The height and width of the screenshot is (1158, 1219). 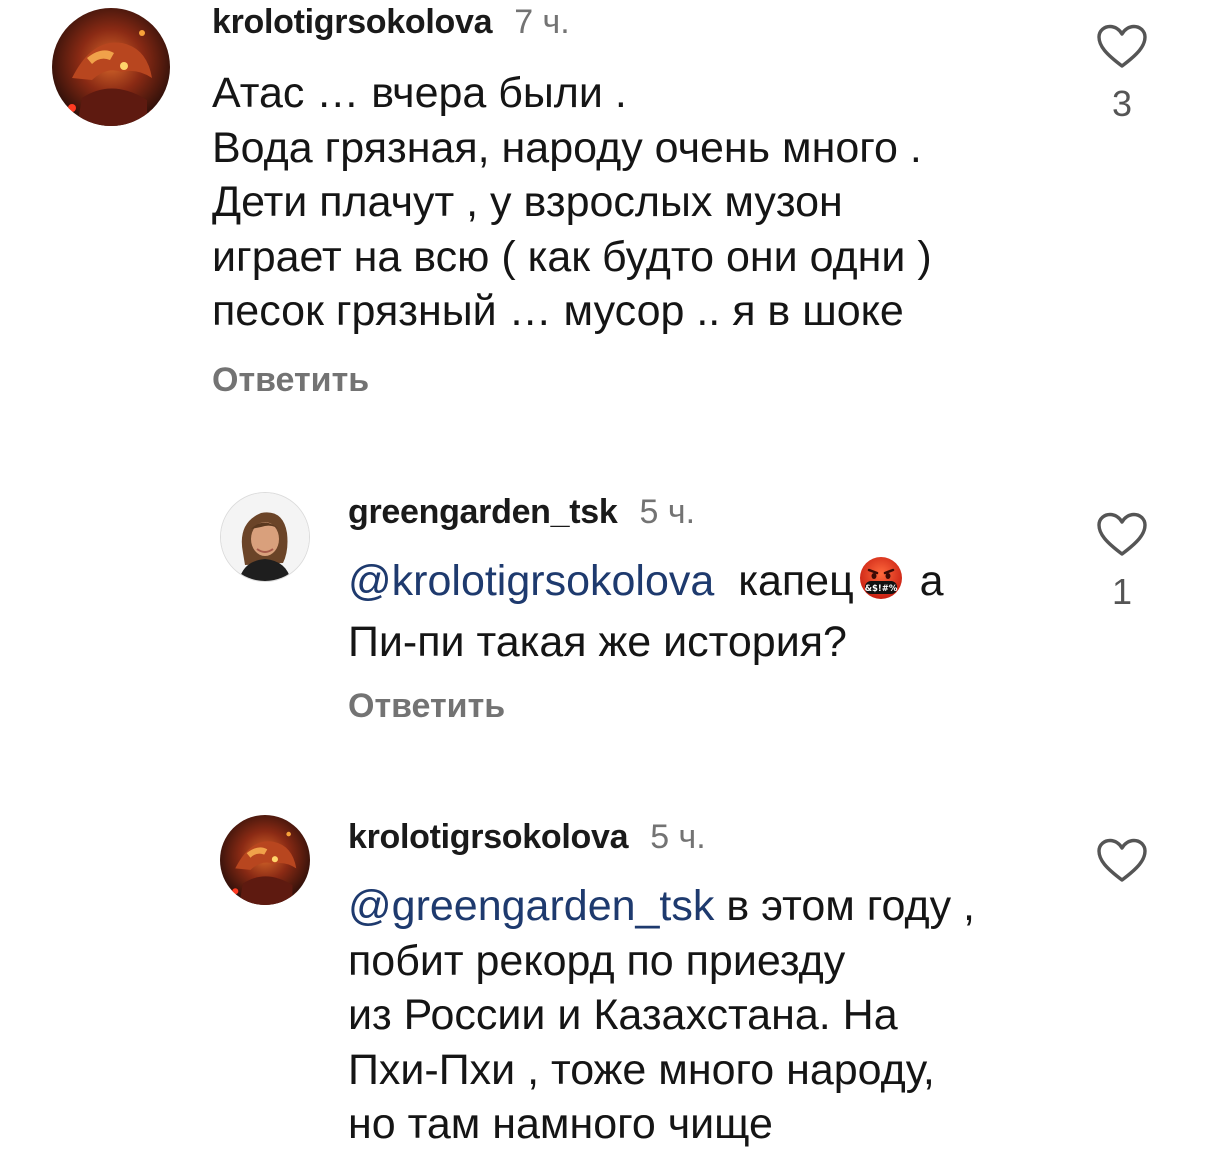 What do you see at coordinates (558, 311) in the screenshot?
I see `comment-line: песок грязный … мусор .. я в шоке` at bounding box center [558, 311].